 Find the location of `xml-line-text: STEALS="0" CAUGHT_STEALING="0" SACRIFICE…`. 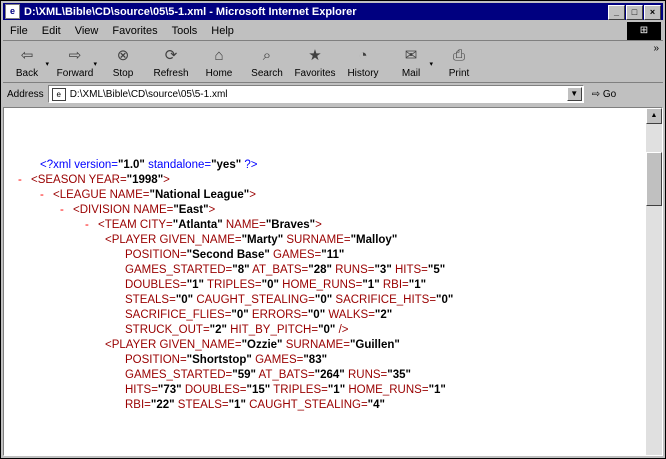

xml-line-text: STEALS="0" CAUGHT_STEALING="0" SACRIFICE… is located at coordinates (289, 300).